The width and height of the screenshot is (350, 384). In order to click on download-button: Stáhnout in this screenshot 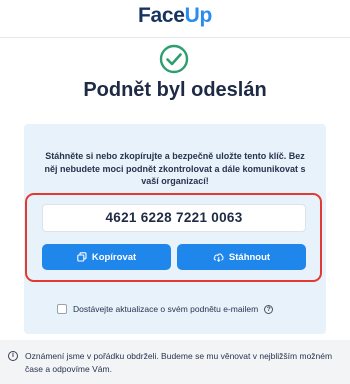, I will do `click(241, 257)`.